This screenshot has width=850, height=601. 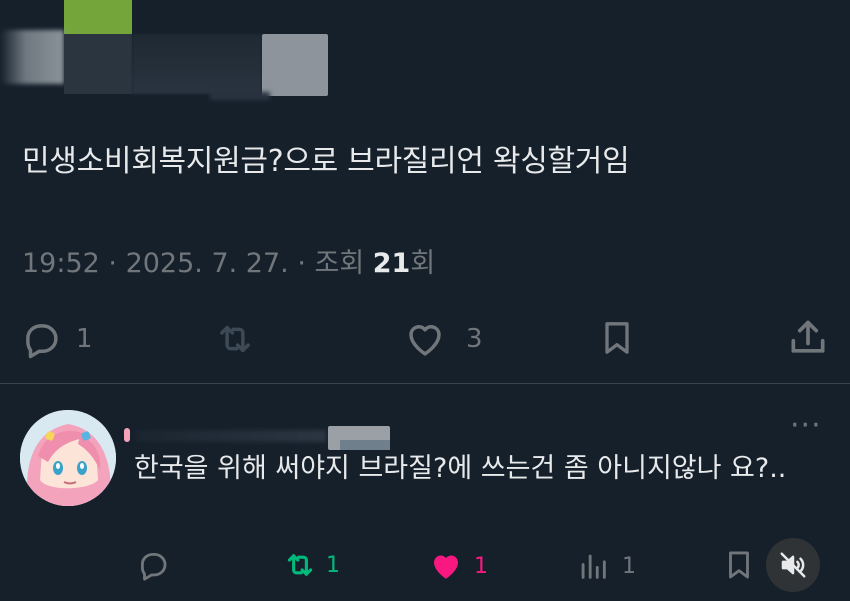 I want to click on reply-retweet-count: 1, so click(x=333, y=565).